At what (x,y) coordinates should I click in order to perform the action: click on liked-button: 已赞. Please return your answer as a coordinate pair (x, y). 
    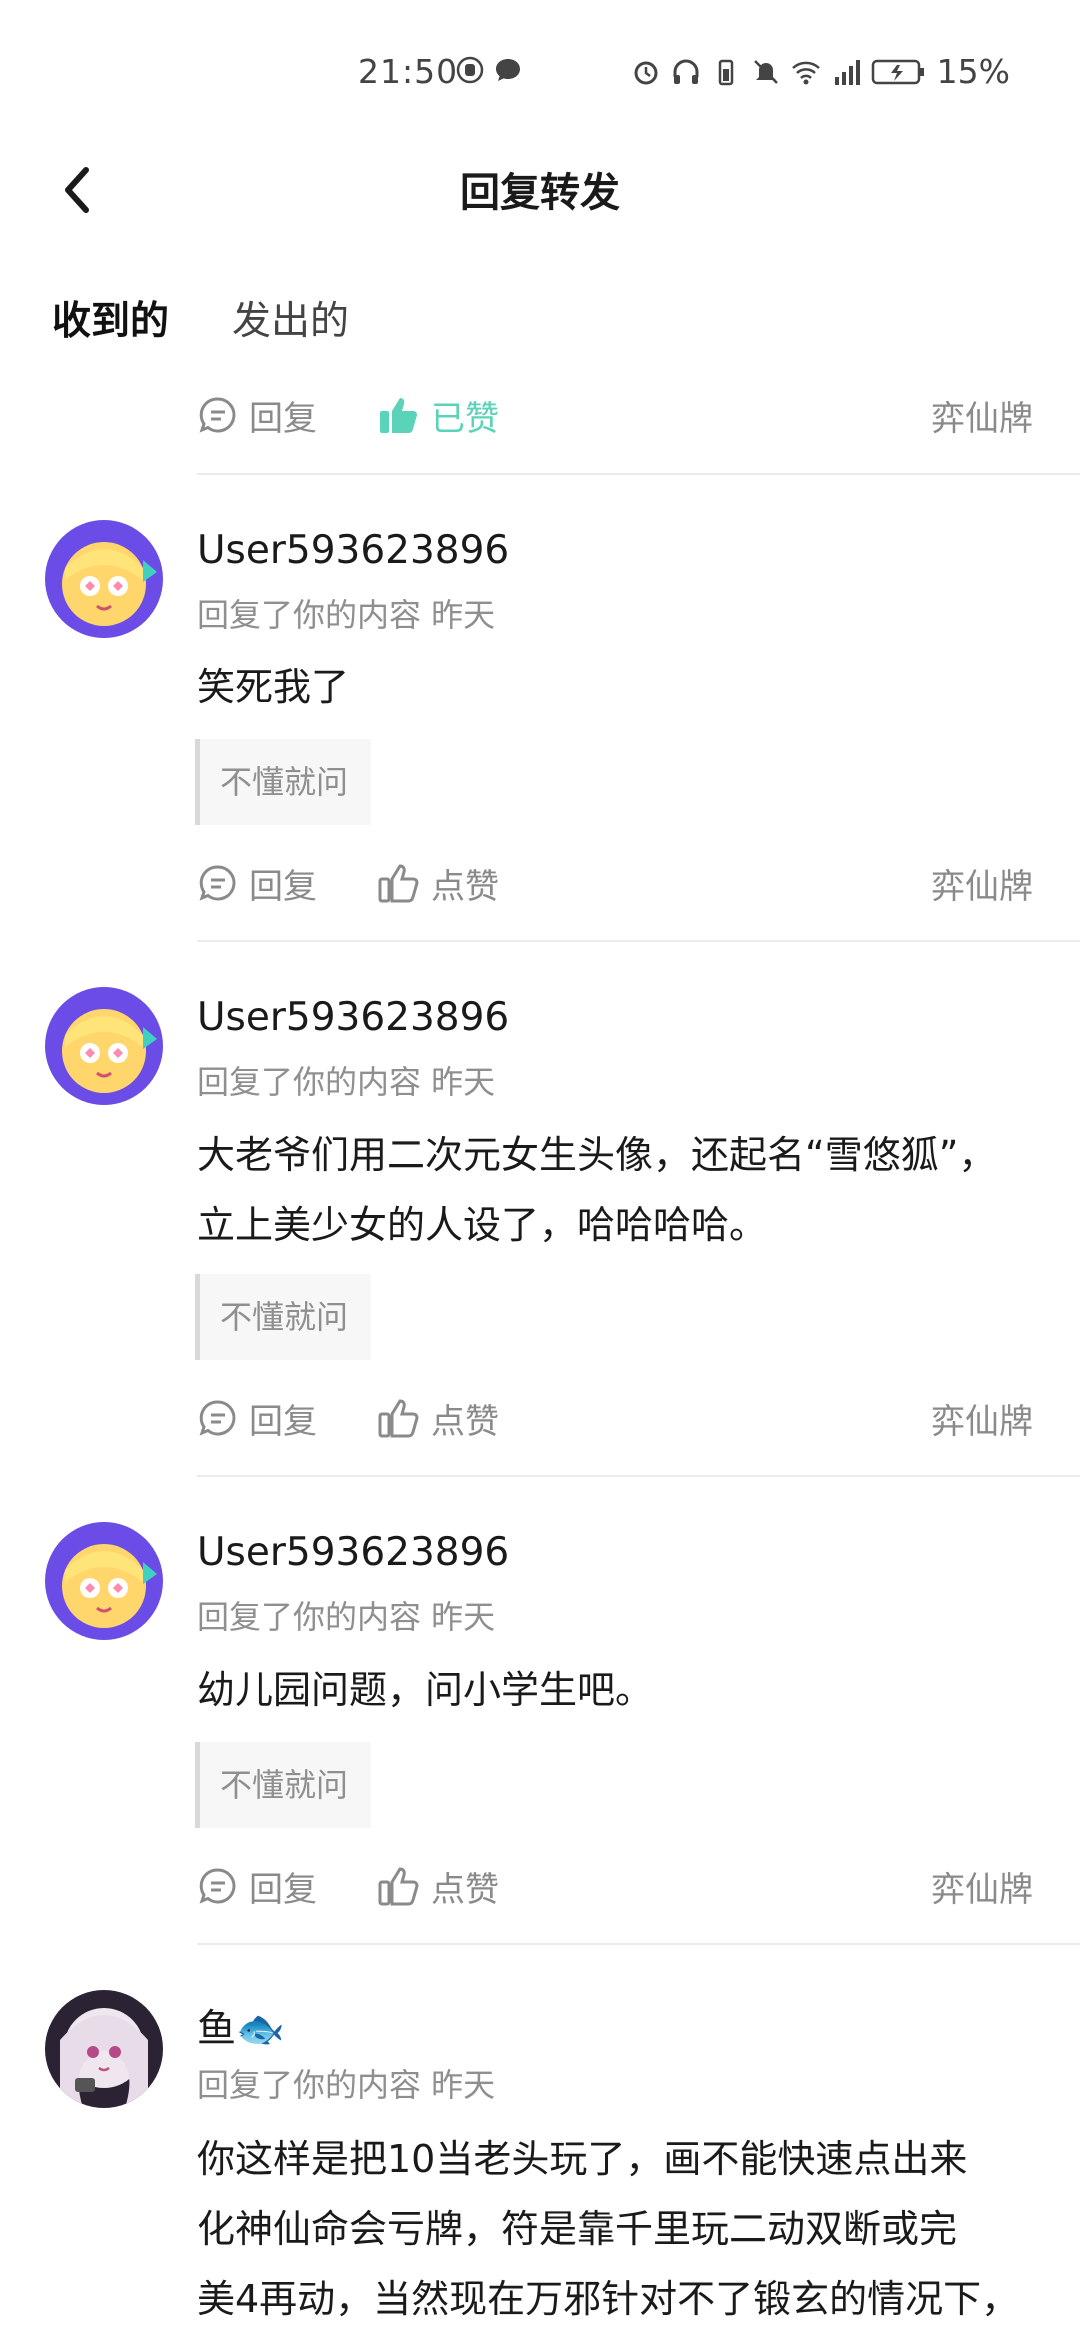
    Looking at the image, I should click on (438, 415).